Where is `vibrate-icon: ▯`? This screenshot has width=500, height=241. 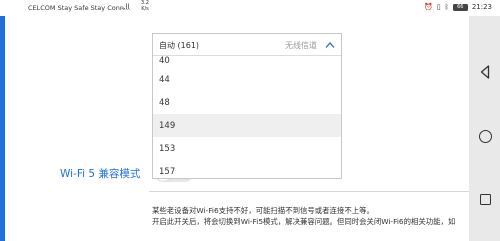 vibrate-icon: ▯ is located at coordinates (438, 7).